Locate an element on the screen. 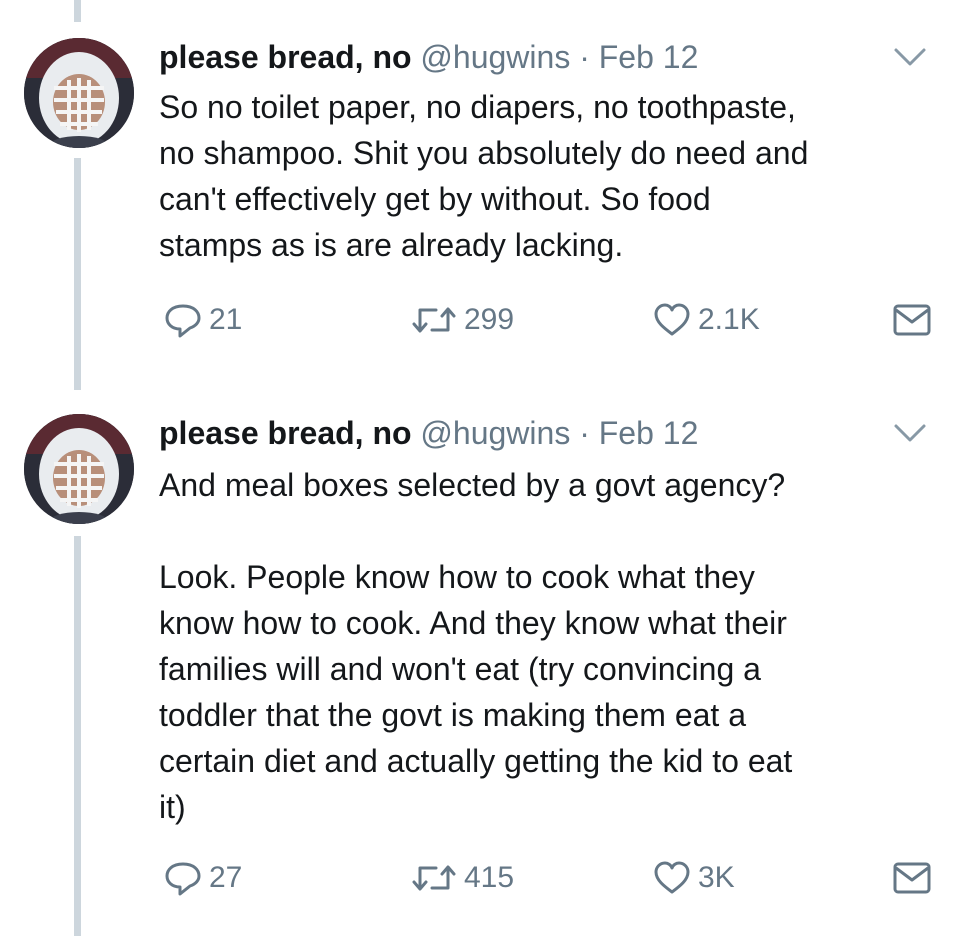 The width and height of the screenshot is (960, 936). reply-button: 27 is located at coordinates (202, 878).